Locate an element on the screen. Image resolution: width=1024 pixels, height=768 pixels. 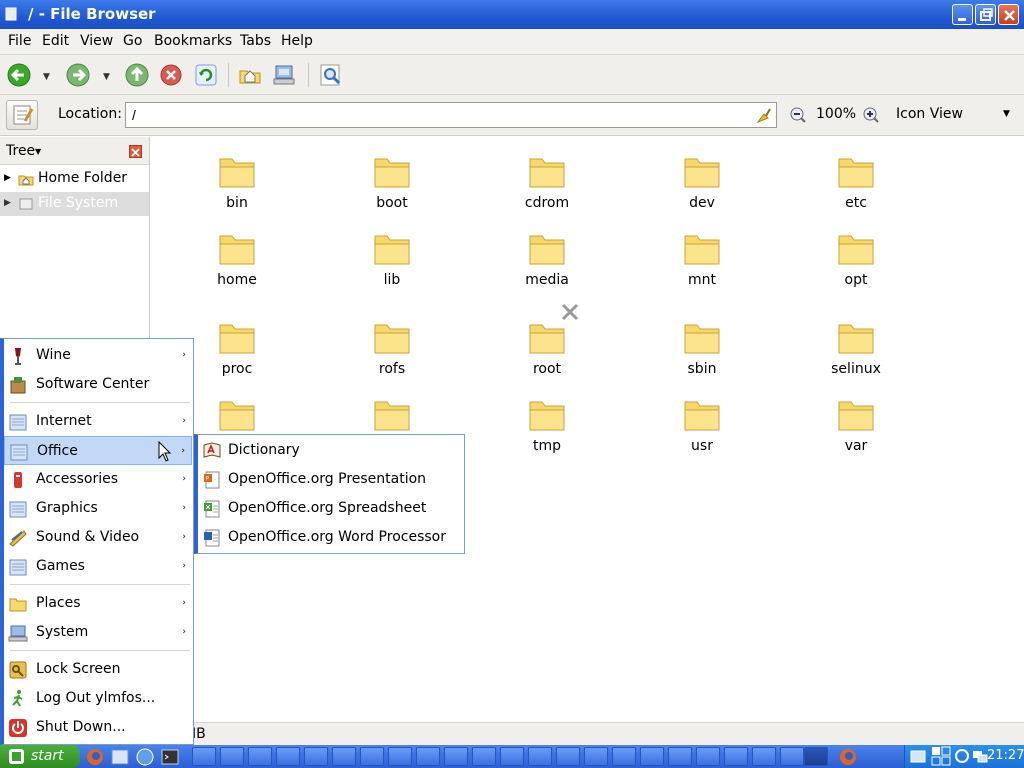
location-input is located at coordinates (451, 115).